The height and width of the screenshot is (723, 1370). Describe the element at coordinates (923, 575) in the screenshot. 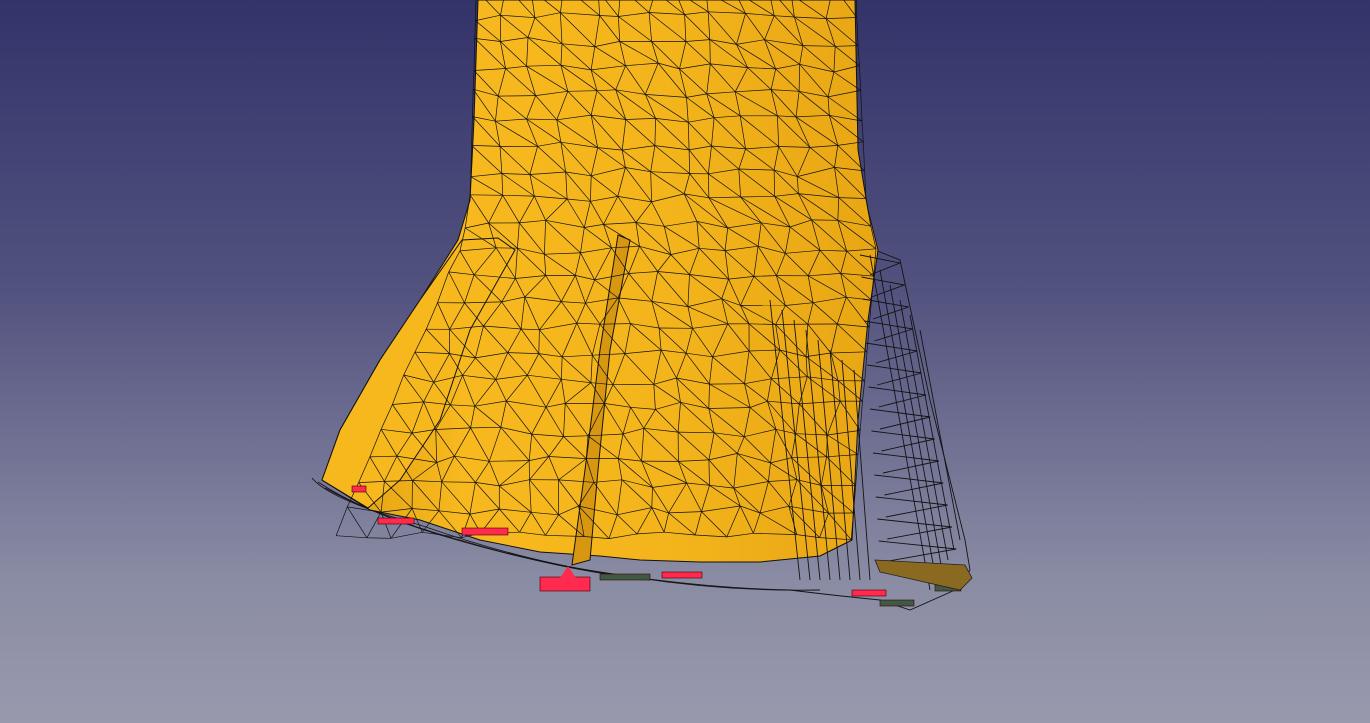

I see `load-marker` at that location.